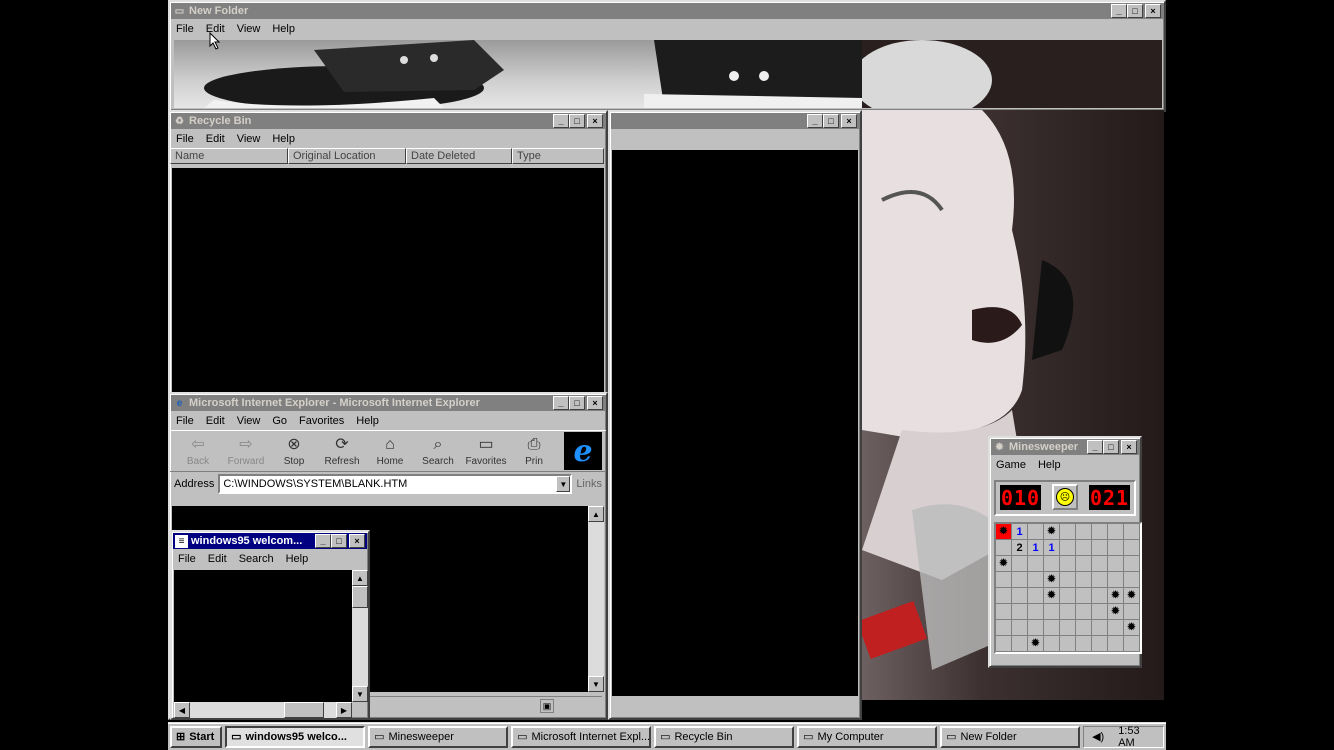  What do you see at coordinates (596, 599) in the screenshot?
I see `ie-scrollbar: ▲ ▼` at bounding box center [596, 599].